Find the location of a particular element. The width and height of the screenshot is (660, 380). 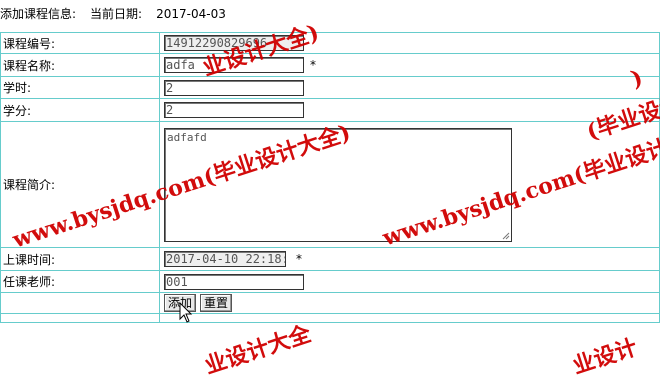

mouse-cursor-icon is located at coordinates (186, 312).